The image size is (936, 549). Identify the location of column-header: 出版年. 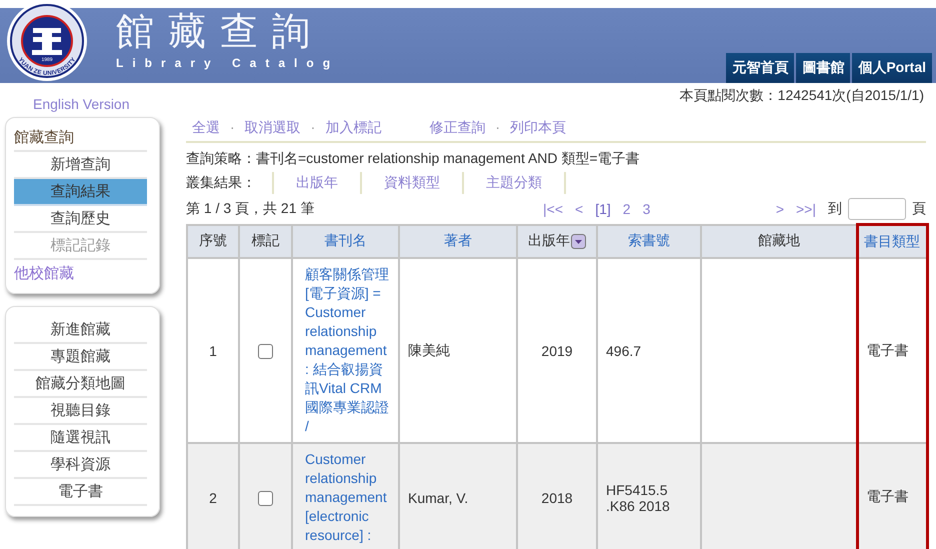
(557, 241).